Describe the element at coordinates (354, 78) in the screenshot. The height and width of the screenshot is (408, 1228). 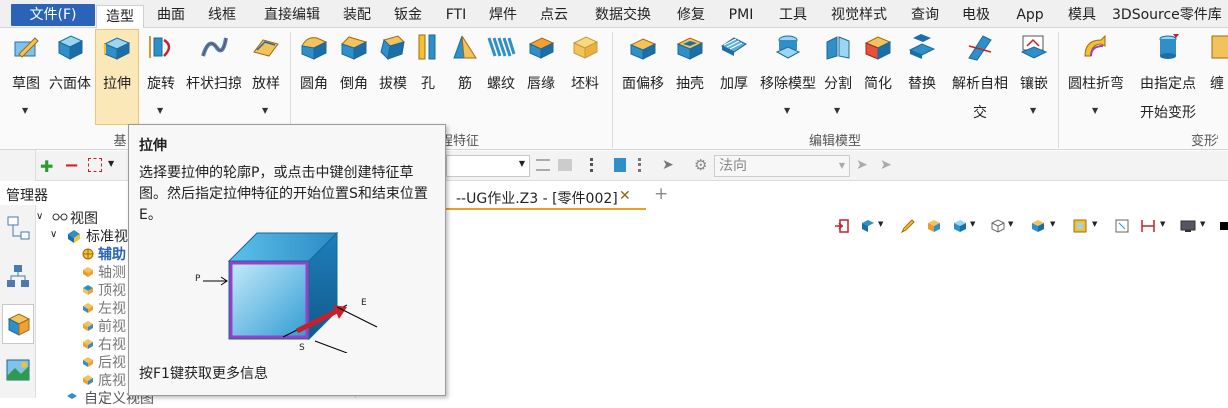
I see `chamfer-button: 倒角` at that location.